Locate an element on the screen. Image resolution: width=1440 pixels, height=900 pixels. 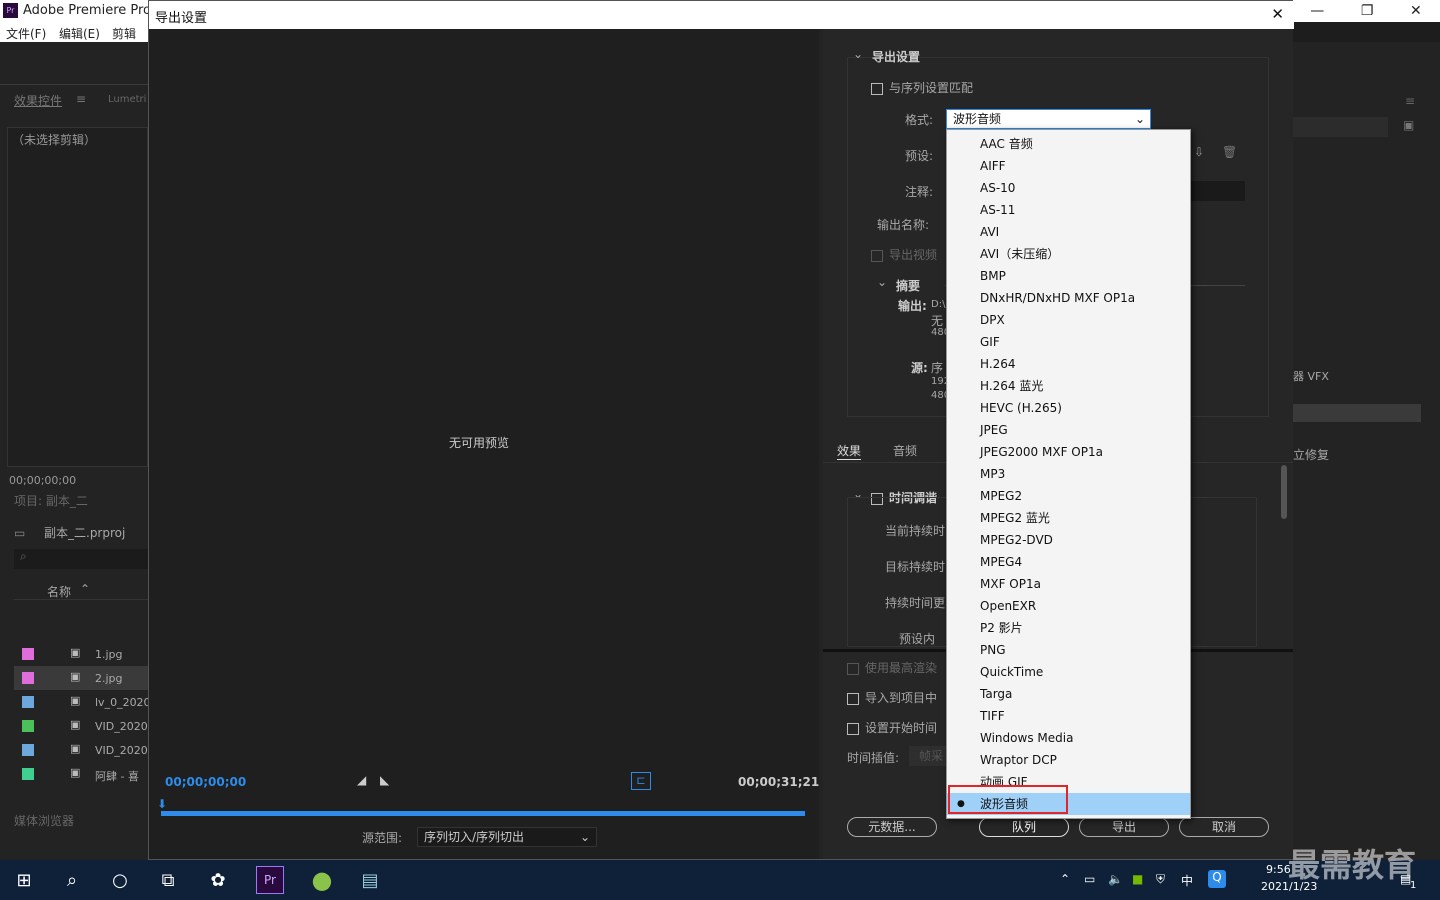
format-option: MP3 is located at coordinates (1068, 474).